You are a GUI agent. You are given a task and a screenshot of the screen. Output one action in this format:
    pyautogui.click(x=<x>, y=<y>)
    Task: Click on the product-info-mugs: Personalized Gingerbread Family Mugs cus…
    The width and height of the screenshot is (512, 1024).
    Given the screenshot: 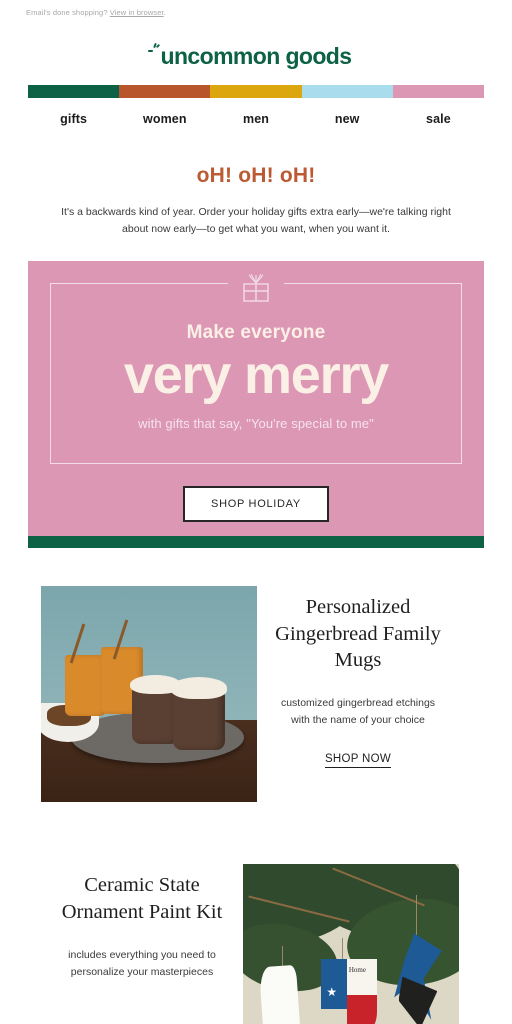 What is the action you would take?
    pyautogui.click(x=358, y=677)
    